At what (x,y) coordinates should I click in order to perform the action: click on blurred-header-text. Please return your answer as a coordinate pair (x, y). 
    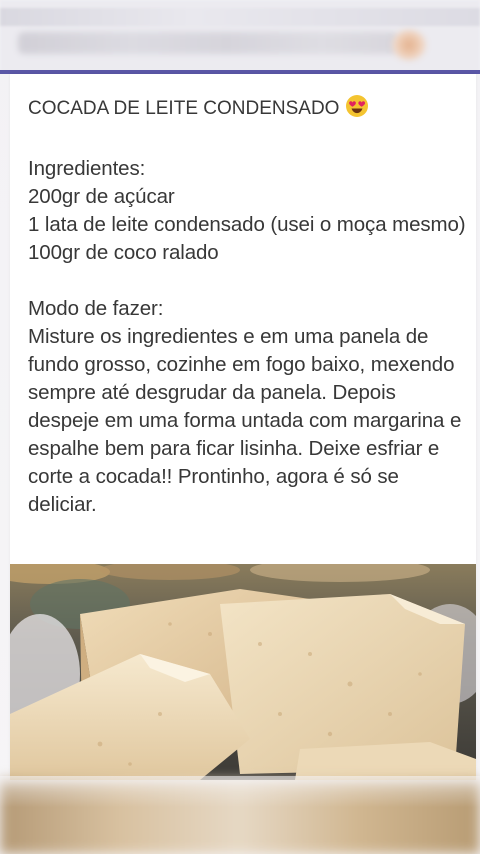
    Looking at the image, I should click on (208, 43).